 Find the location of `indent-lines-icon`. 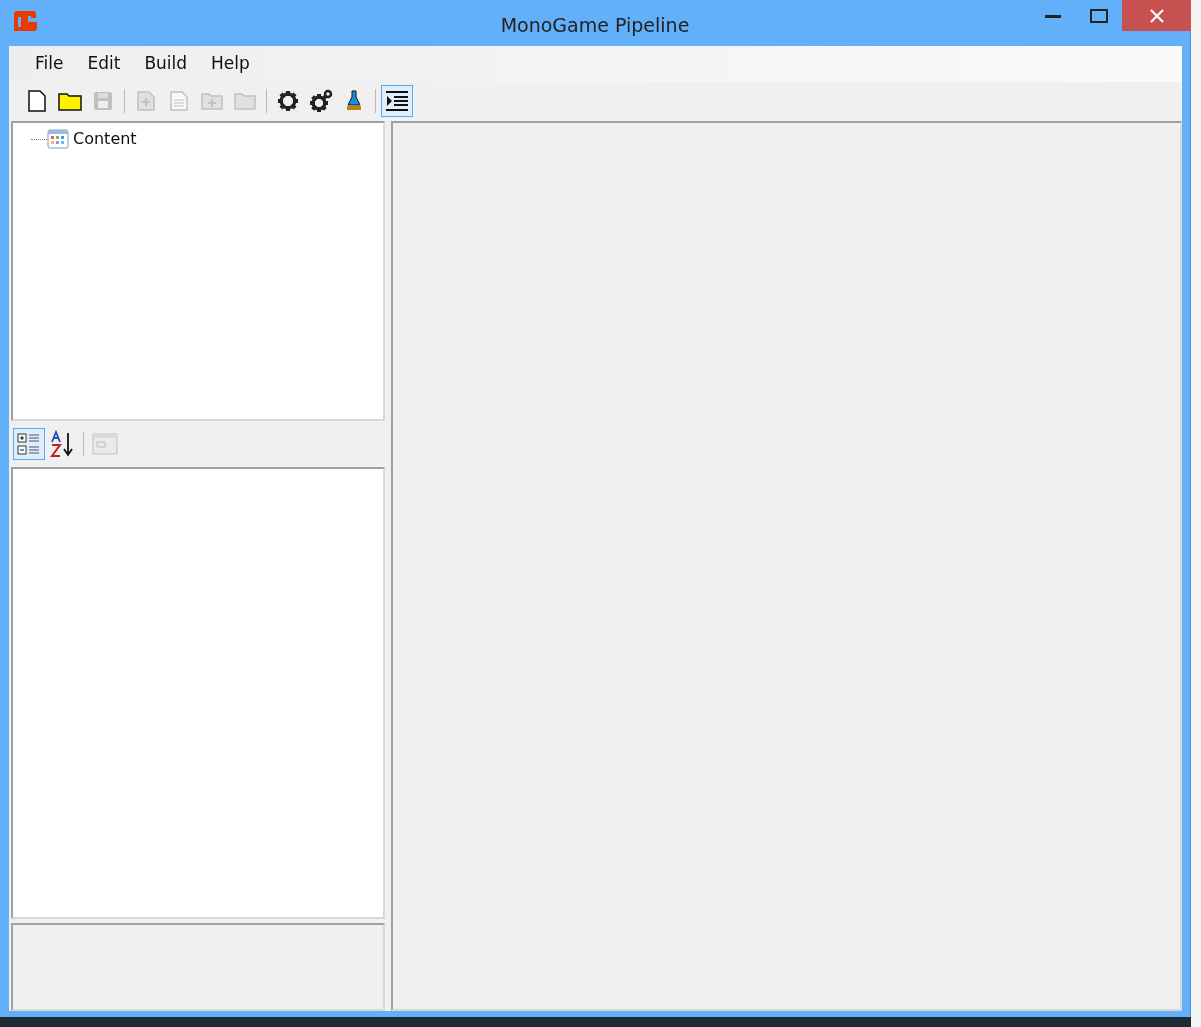

indent-lines-icon is located at coordinates (397, 100).